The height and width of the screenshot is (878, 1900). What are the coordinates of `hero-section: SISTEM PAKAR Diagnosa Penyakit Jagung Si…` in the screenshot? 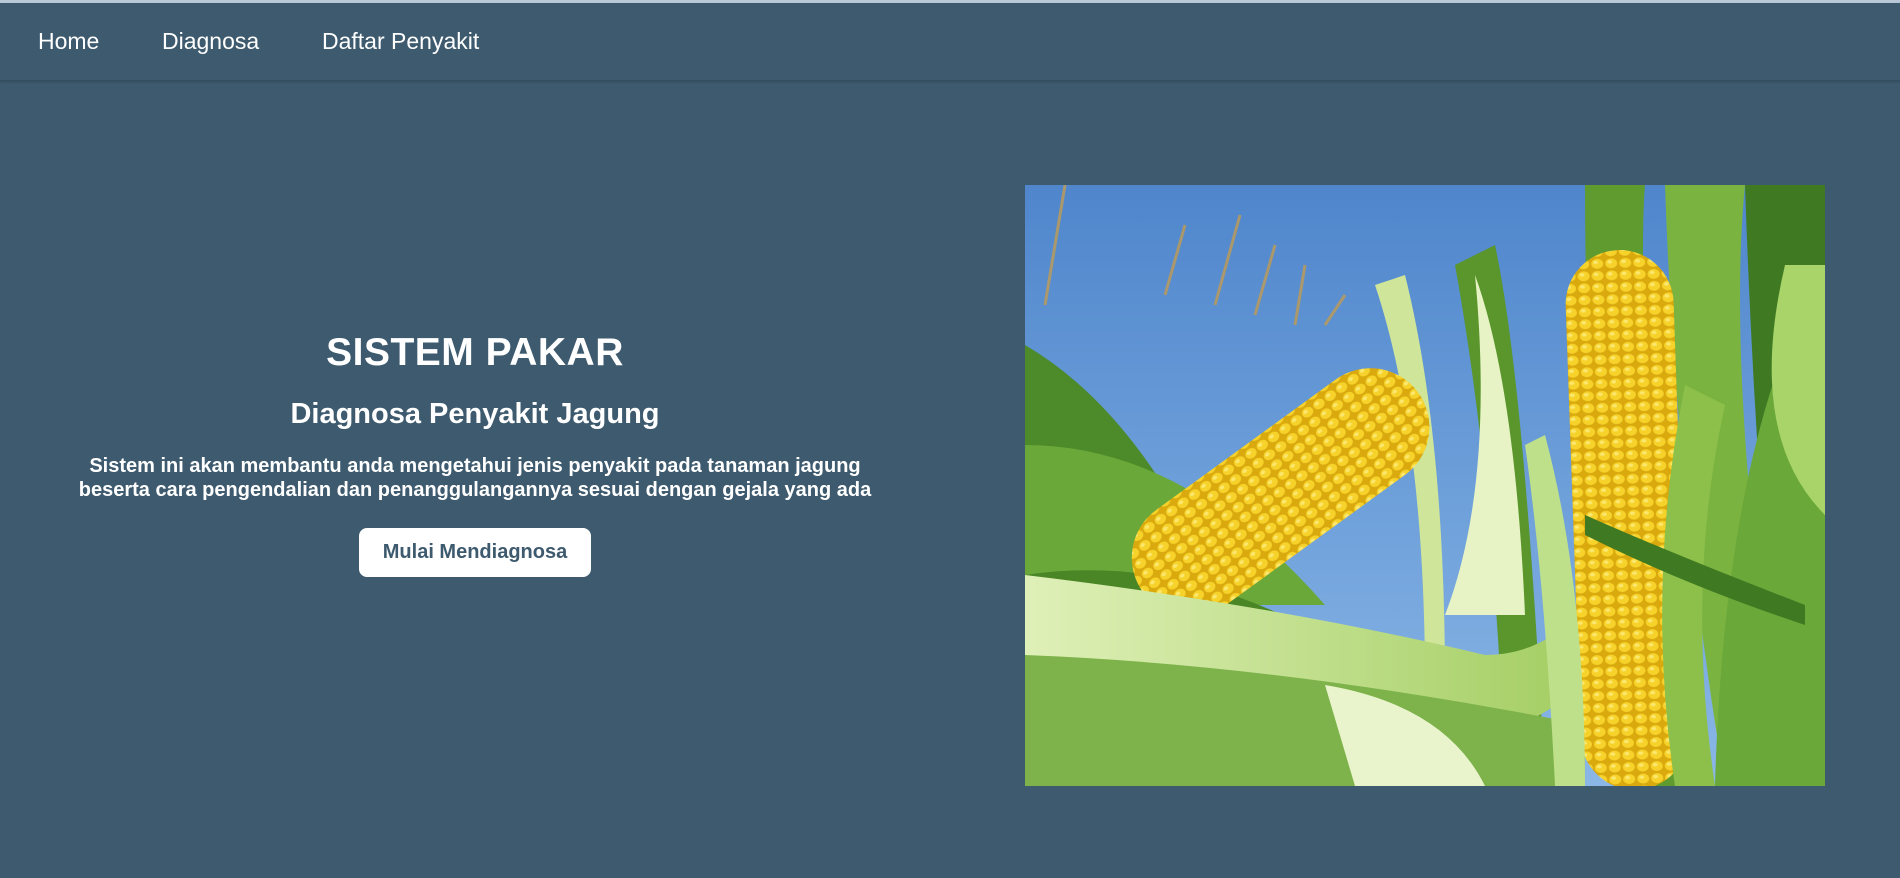 It's located at (475, 453).